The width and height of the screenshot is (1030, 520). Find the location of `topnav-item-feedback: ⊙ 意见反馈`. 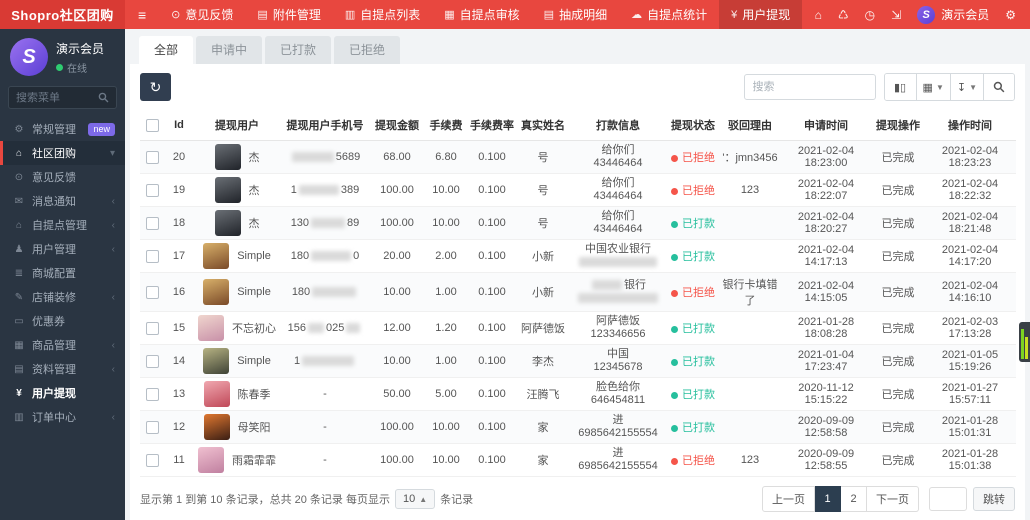

topnav-item-feedback: ⊙ 意见反馈 is located at coordinates (202, 14).